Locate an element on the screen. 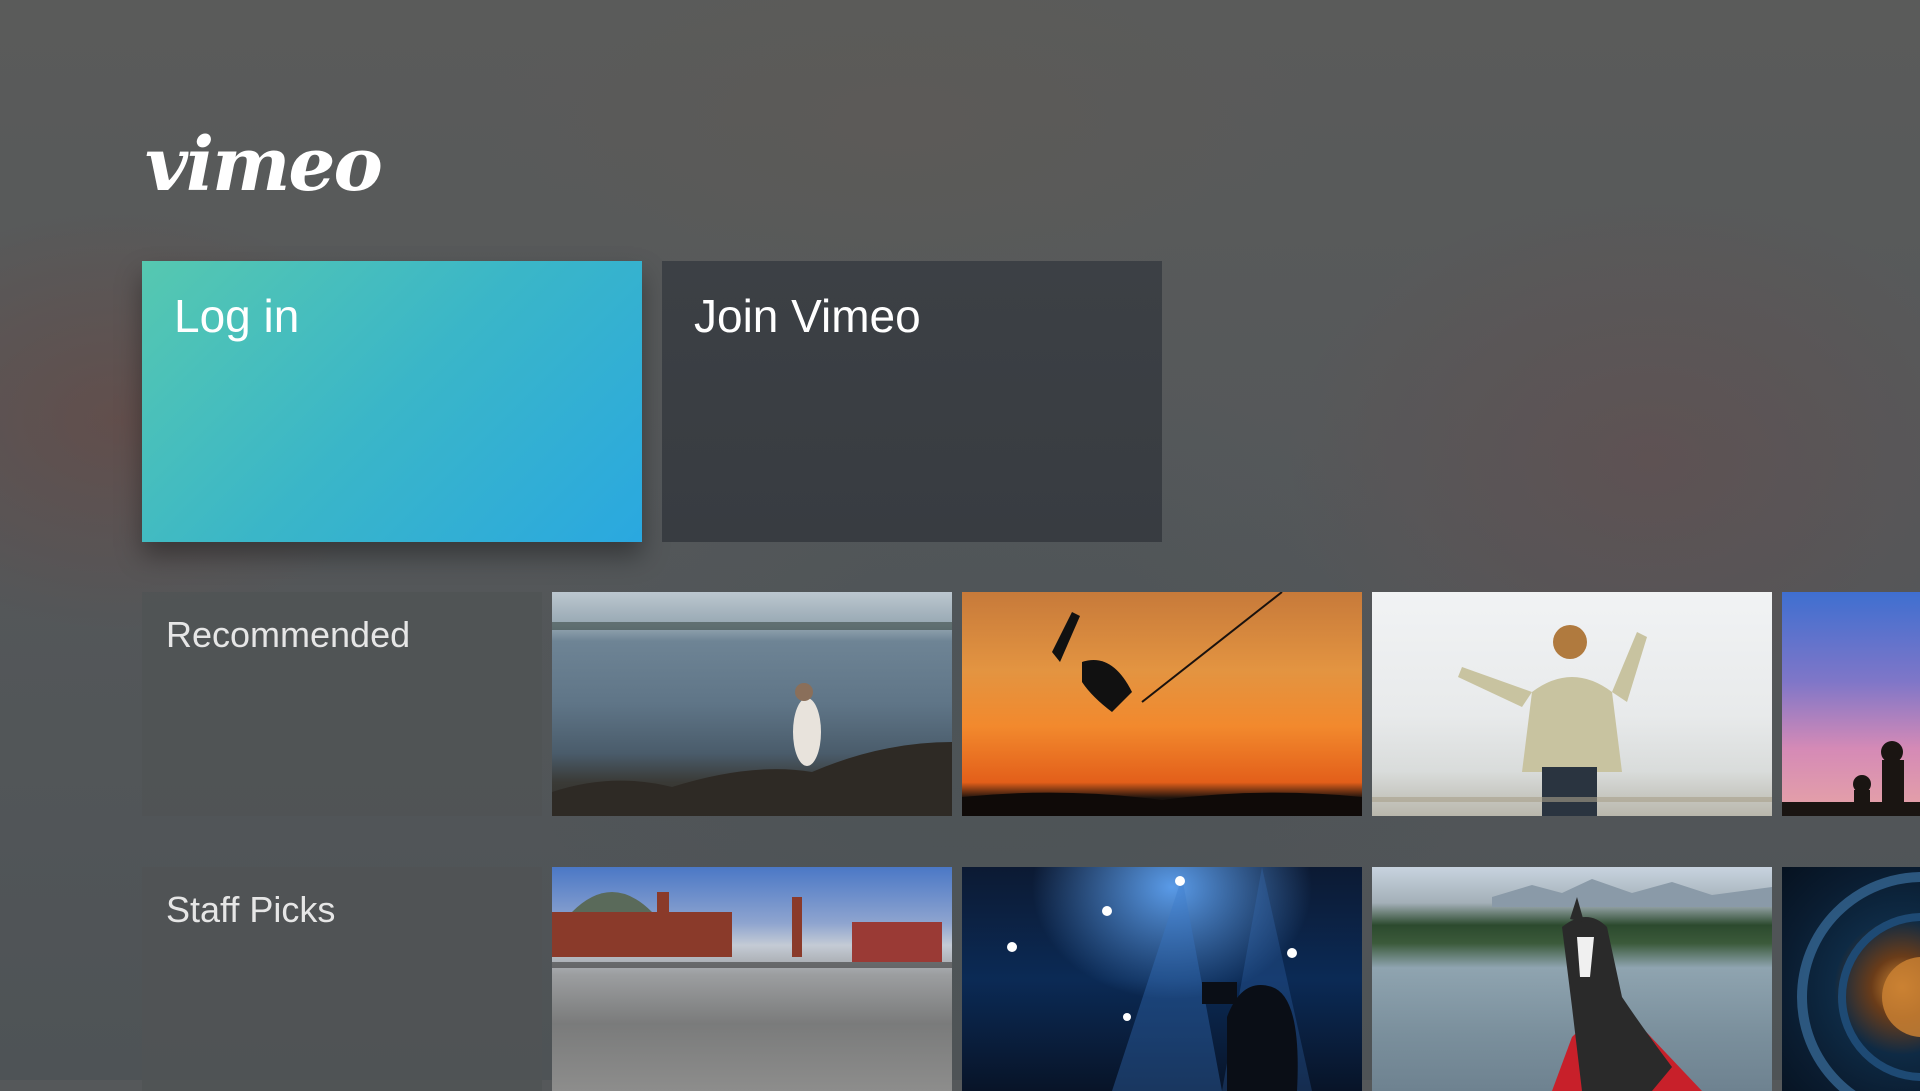  dog-lake-thumbnail is located at coordinates (1572, 979).